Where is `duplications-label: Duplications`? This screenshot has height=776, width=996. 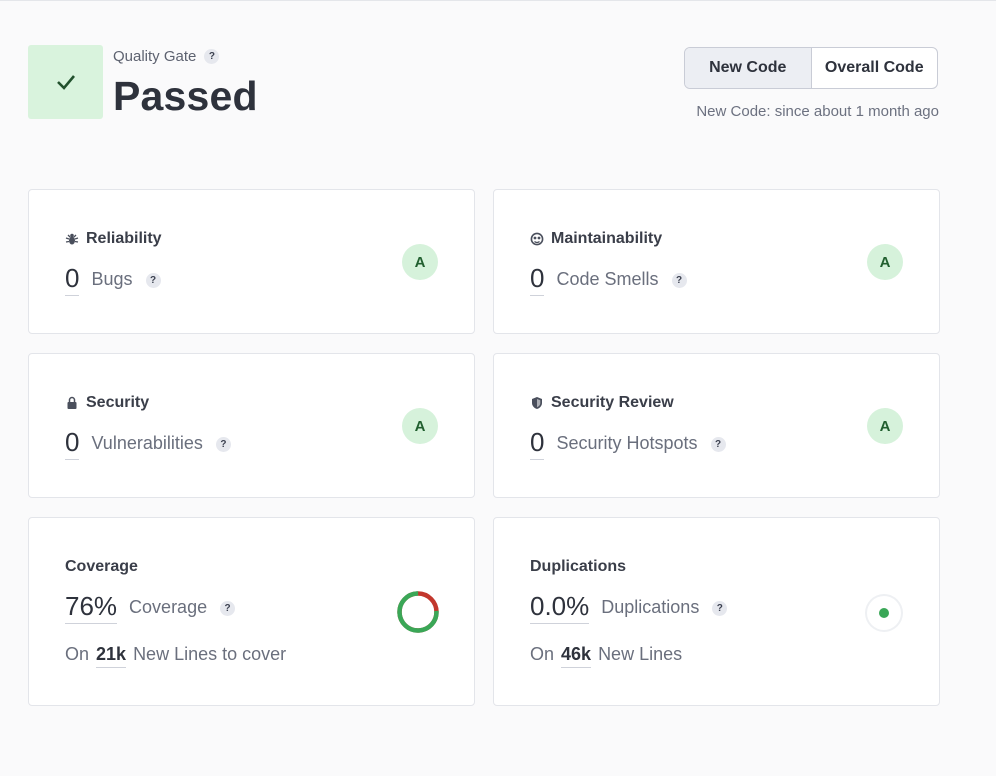
duplications-label: Duplications is located at coordinates (650, 607).